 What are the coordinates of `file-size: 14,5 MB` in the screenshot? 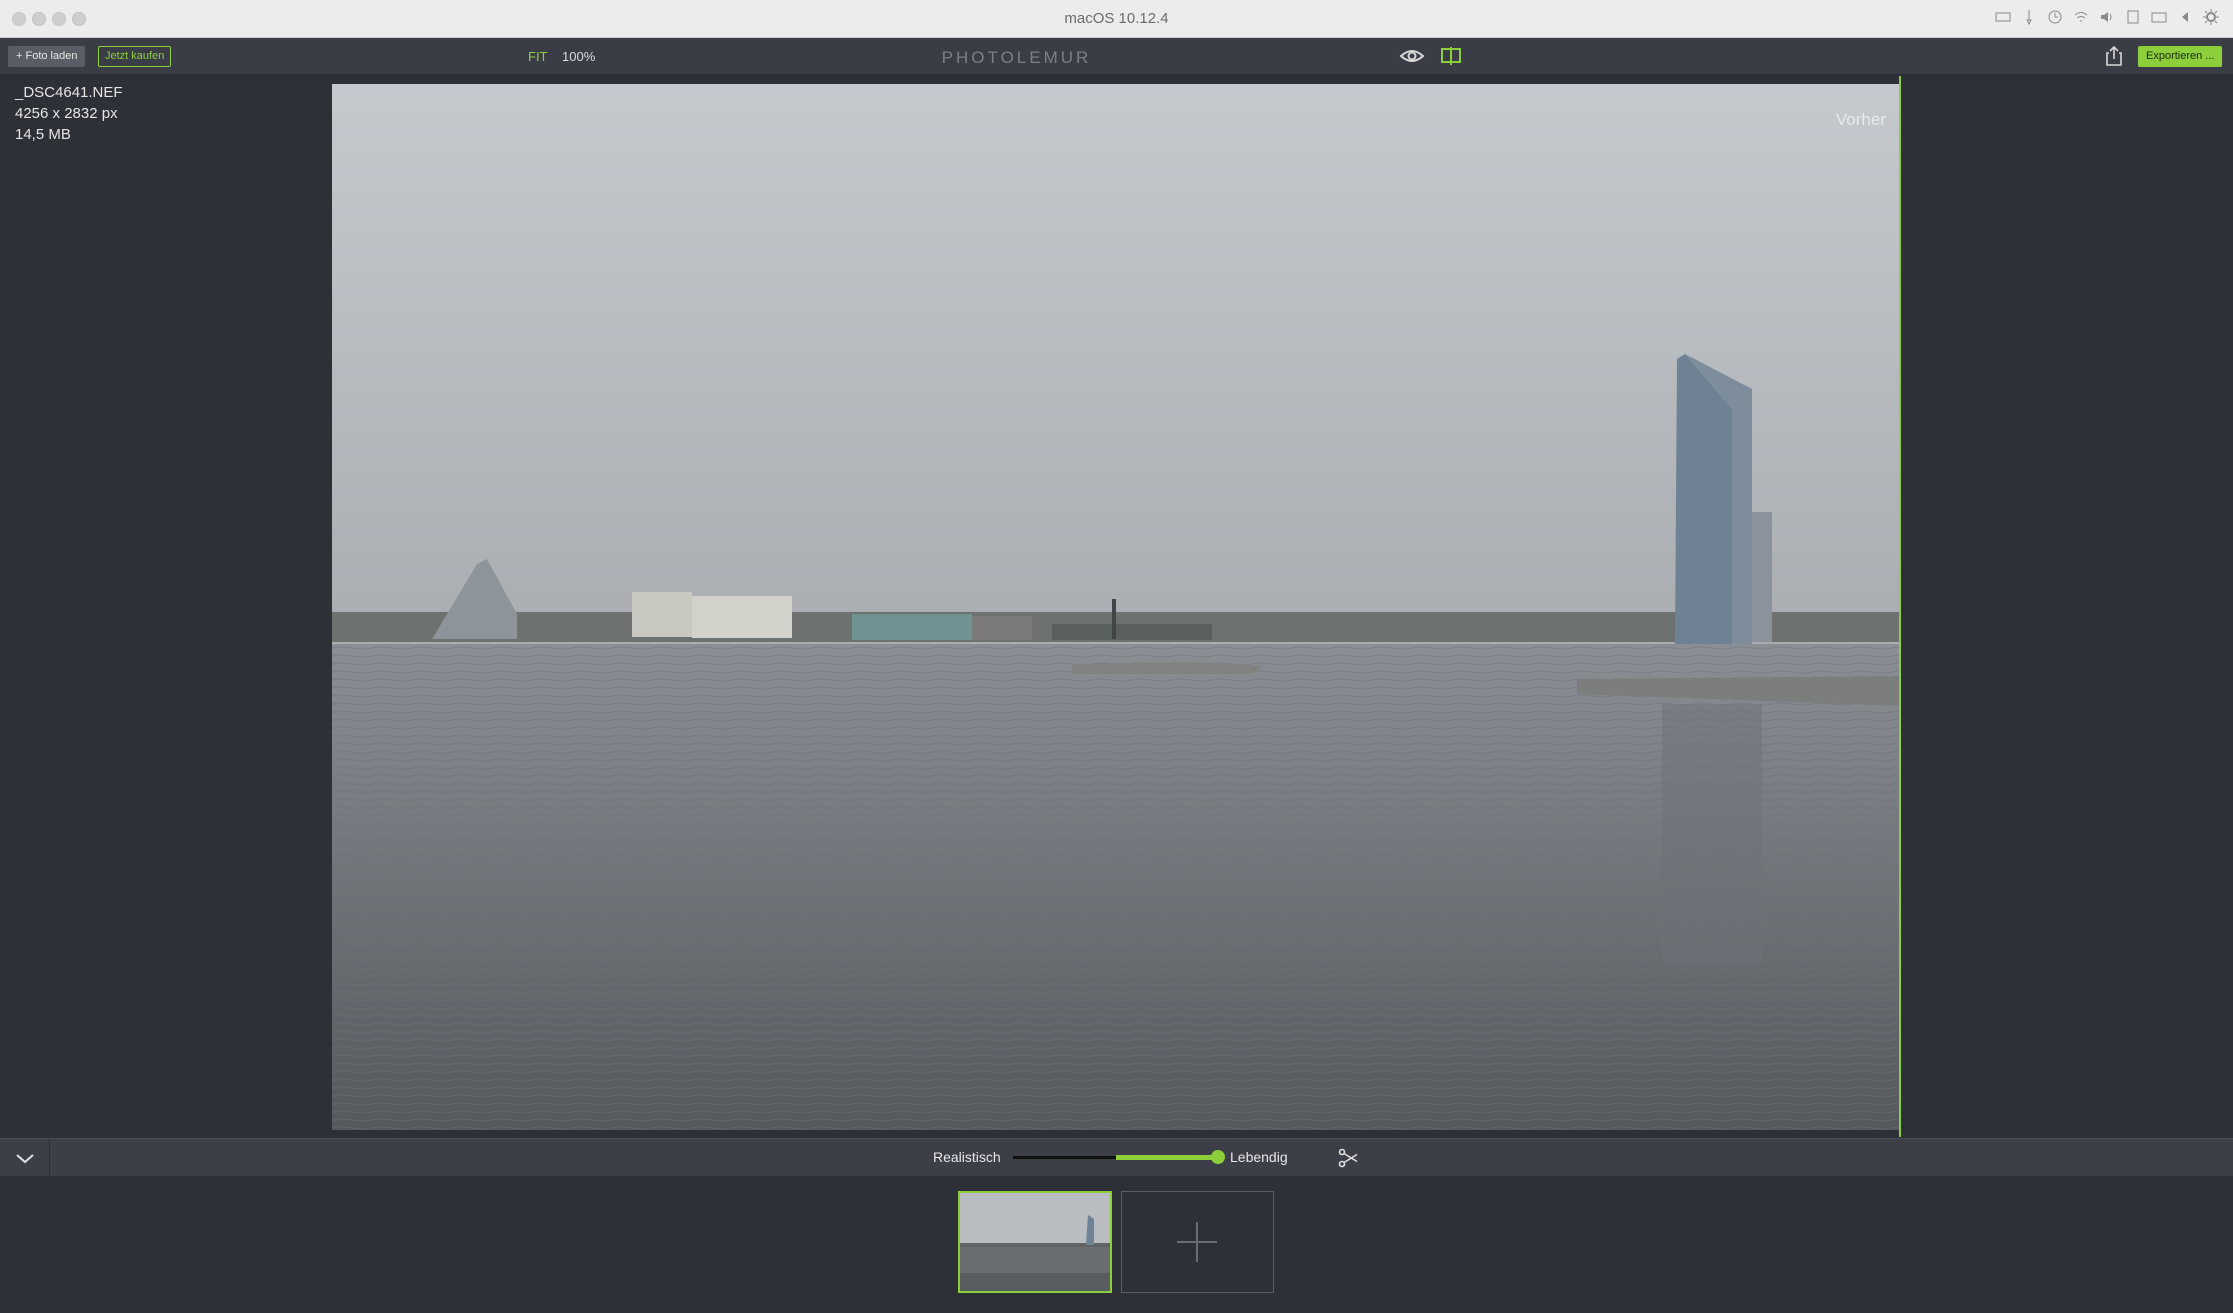 It's located at (43, 134).